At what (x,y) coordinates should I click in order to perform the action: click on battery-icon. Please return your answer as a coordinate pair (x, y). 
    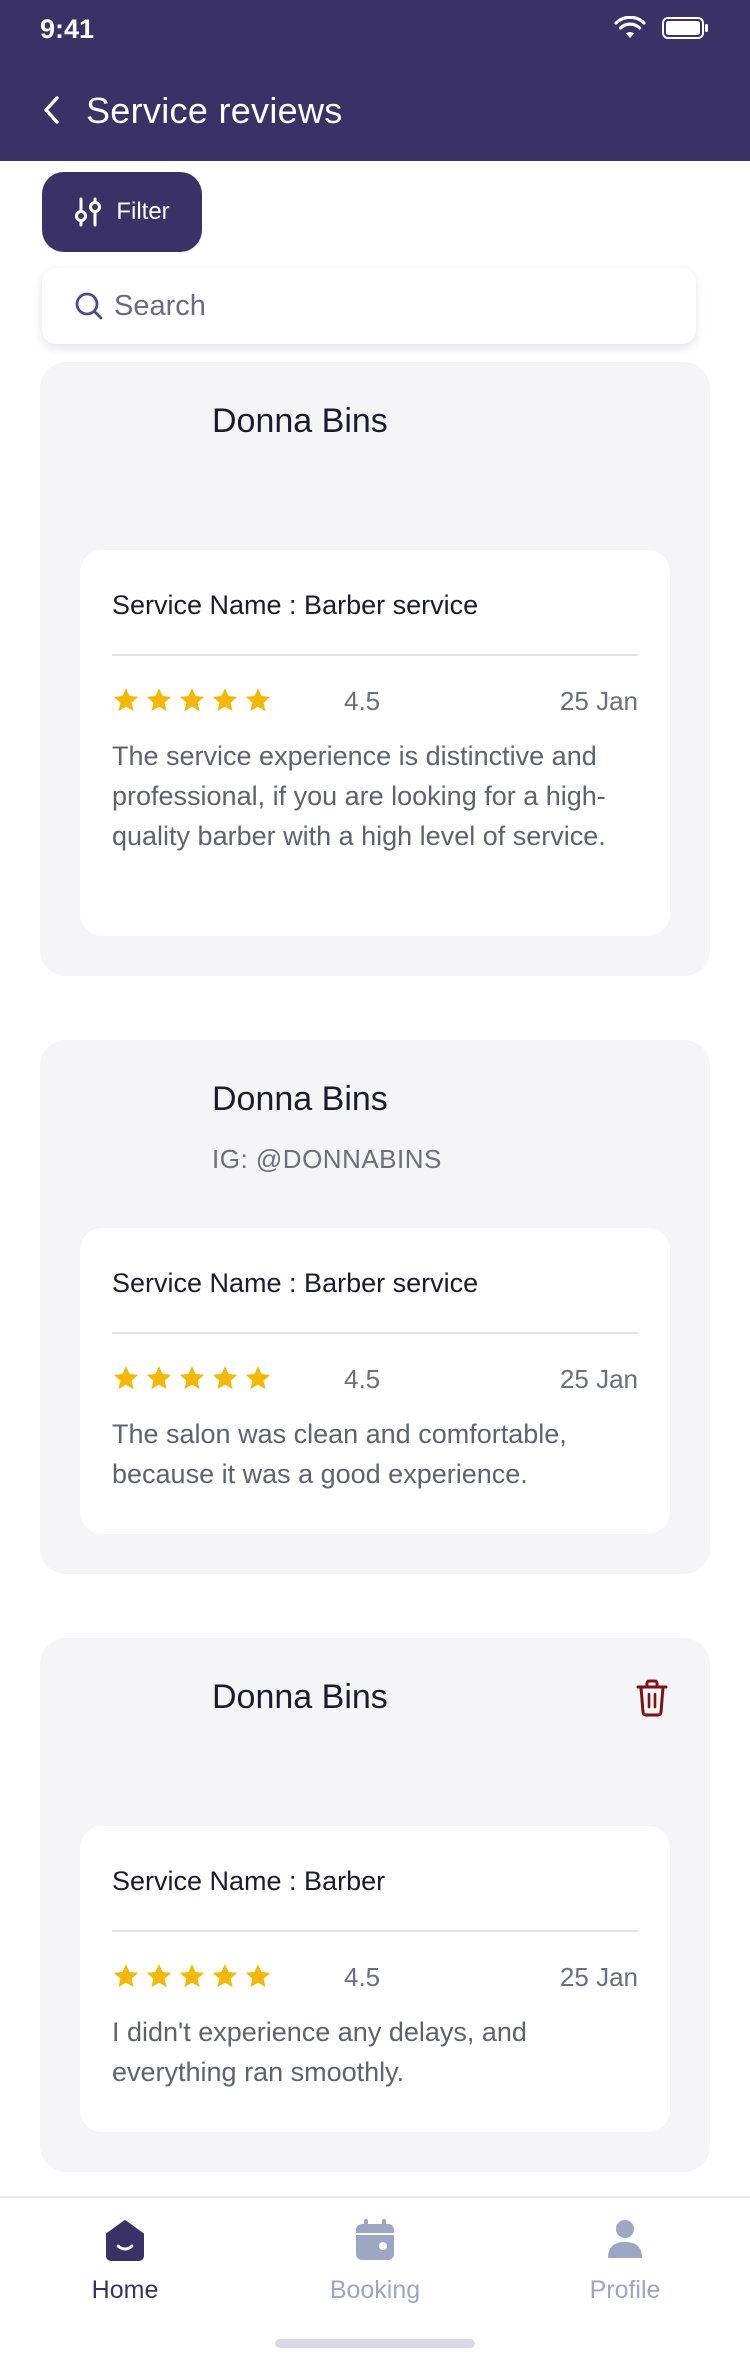
    Looking at the image, I should click on (685, 28).